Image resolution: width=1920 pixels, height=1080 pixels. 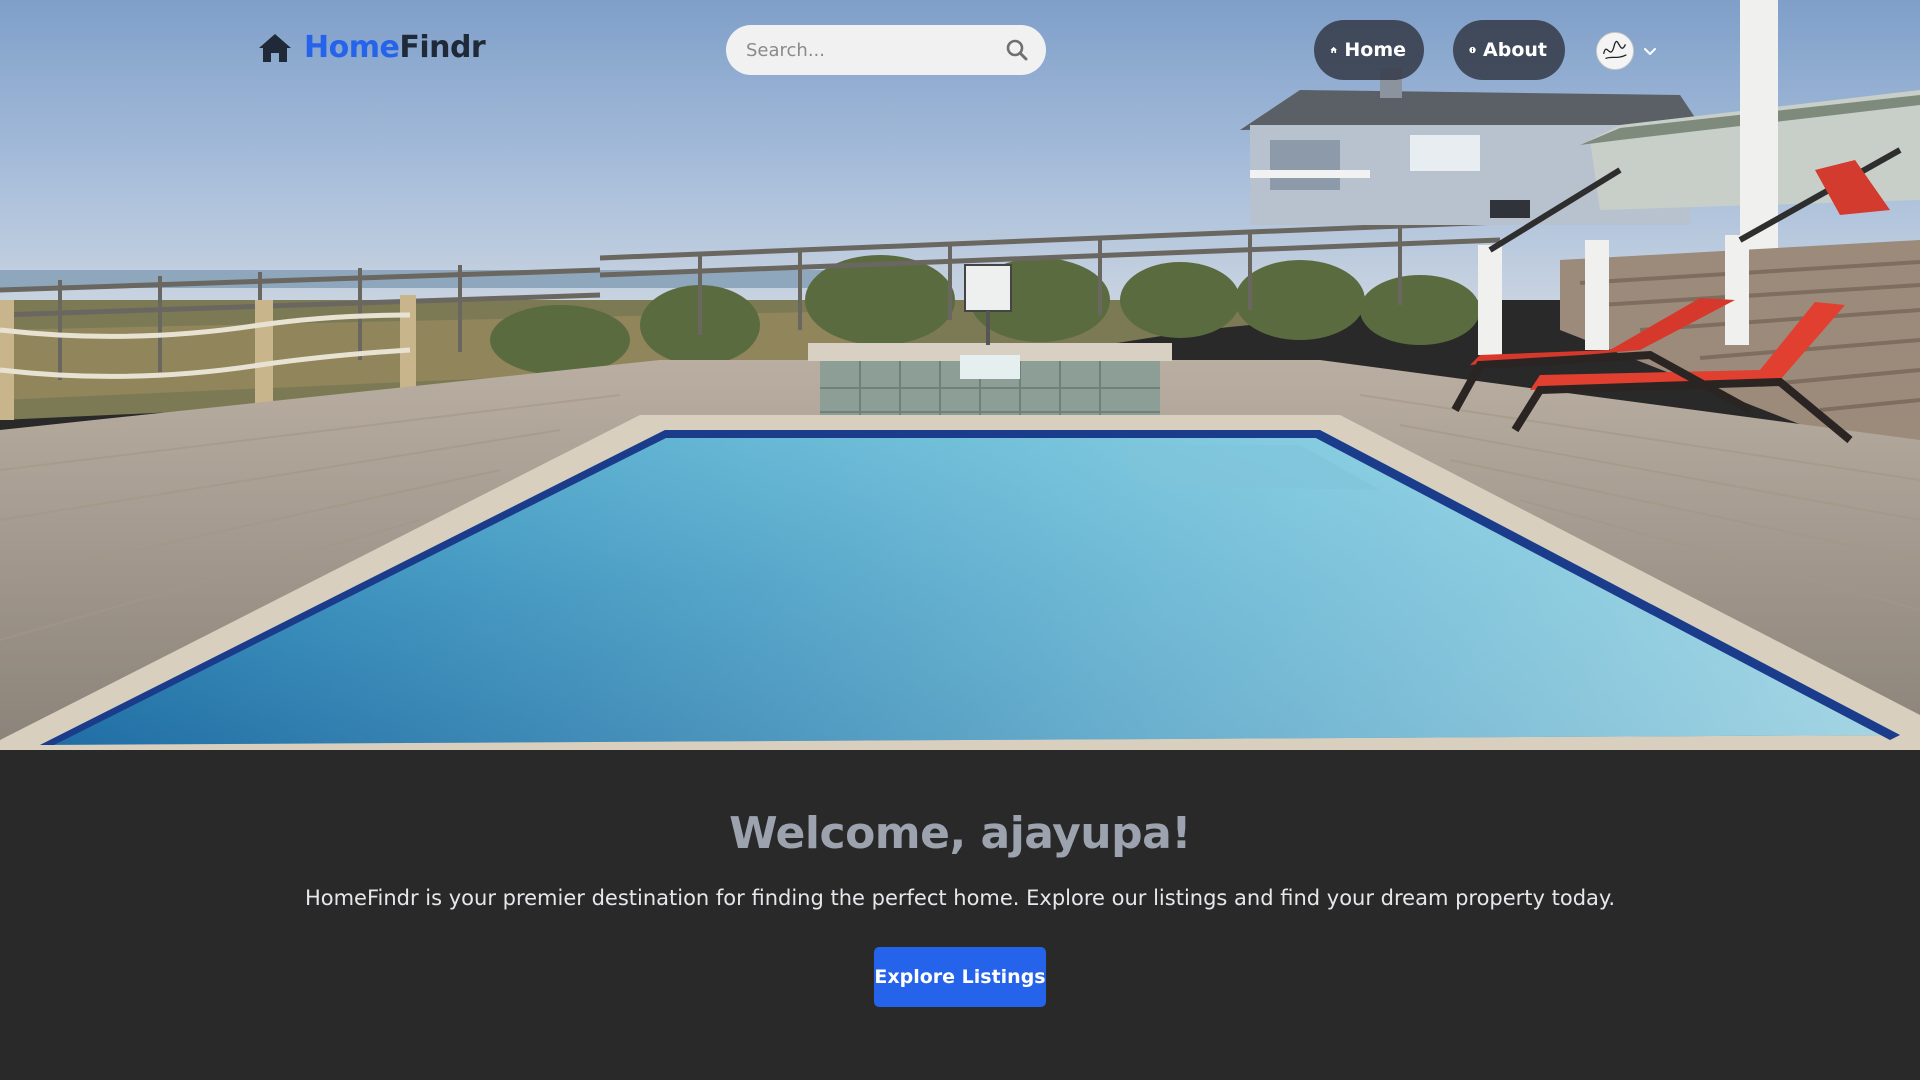 I want to click on user-menu, so click(x=1627, y=51).